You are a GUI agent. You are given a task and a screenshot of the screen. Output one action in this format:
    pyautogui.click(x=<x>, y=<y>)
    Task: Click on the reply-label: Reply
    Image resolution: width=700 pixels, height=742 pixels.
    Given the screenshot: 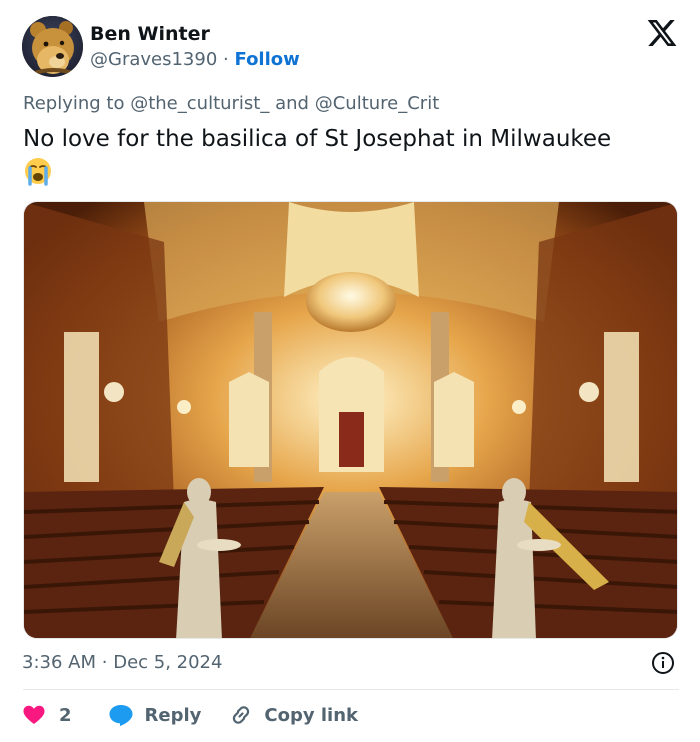 What is the action you would take?
    pyautogui.click(x=173, y=715)
    